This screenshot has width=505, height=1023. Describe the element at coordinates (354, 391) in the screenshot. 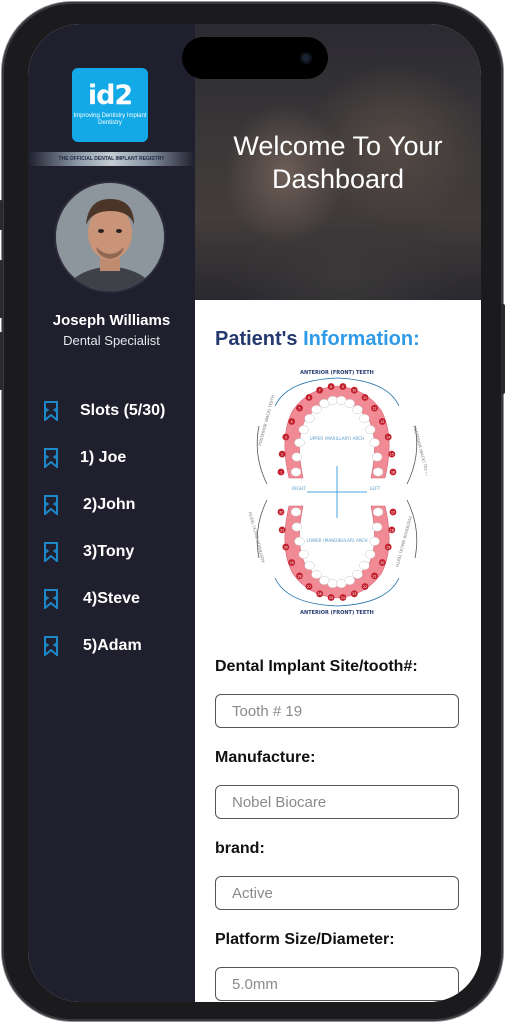

I see `tooth-number: 10` at that location.